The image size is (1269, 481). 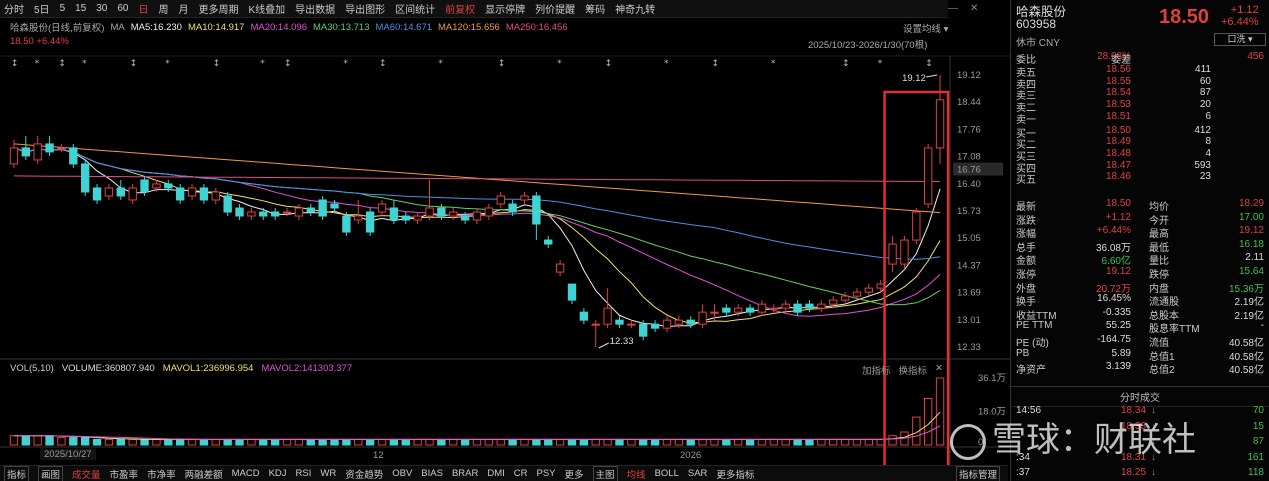 What do you see at coordinates (122, 8) in the screenshot?
I see `toolbar-item: 60` at bounding box center [122, 8].